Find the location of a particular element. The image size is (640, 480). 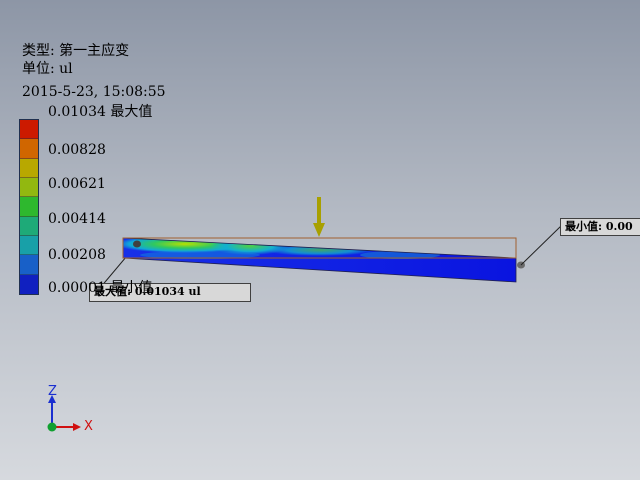

axis-z-label: Z is located at coordinates (52, 391).